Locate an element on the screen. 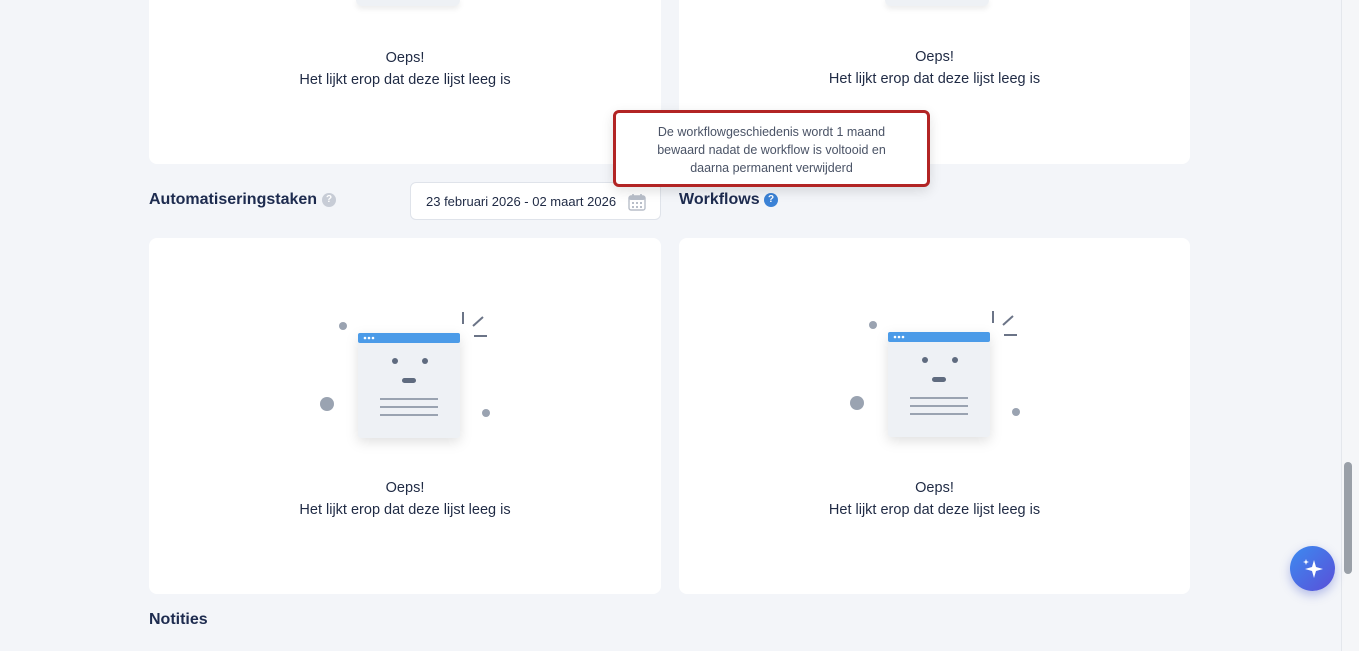  tooltip-line: bewaard nadat de workflow is voltooid en is located at coordinates (771, 150).